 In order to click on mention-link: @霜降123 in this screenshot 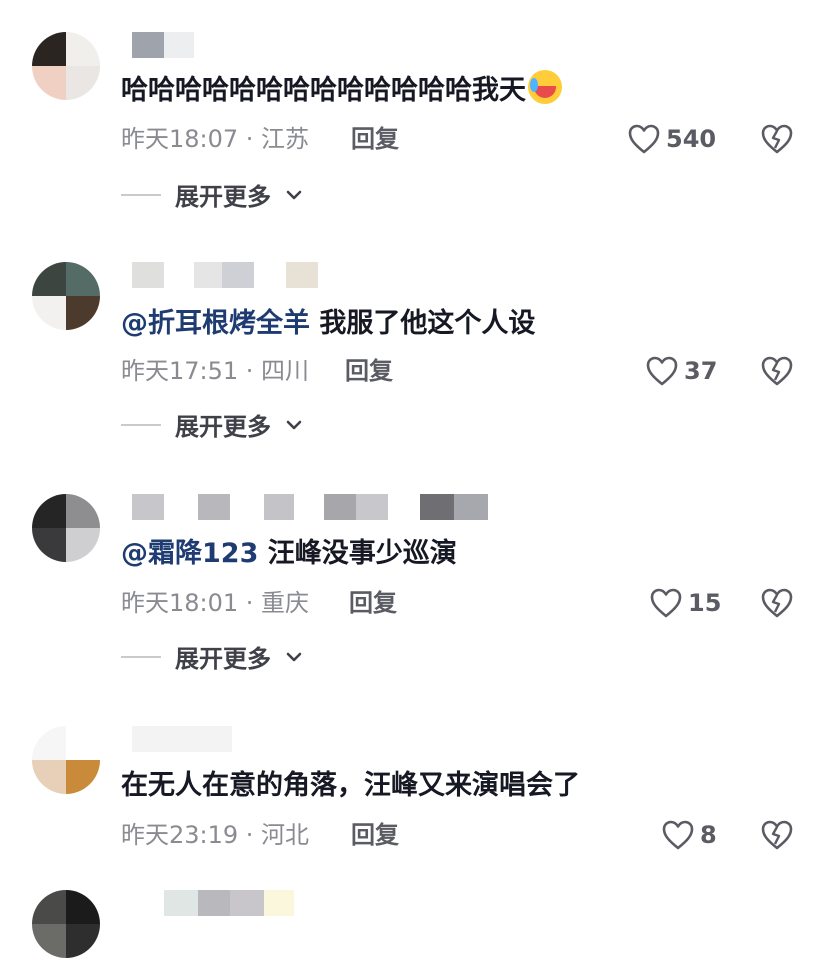, I will do `click(189, 553)`.